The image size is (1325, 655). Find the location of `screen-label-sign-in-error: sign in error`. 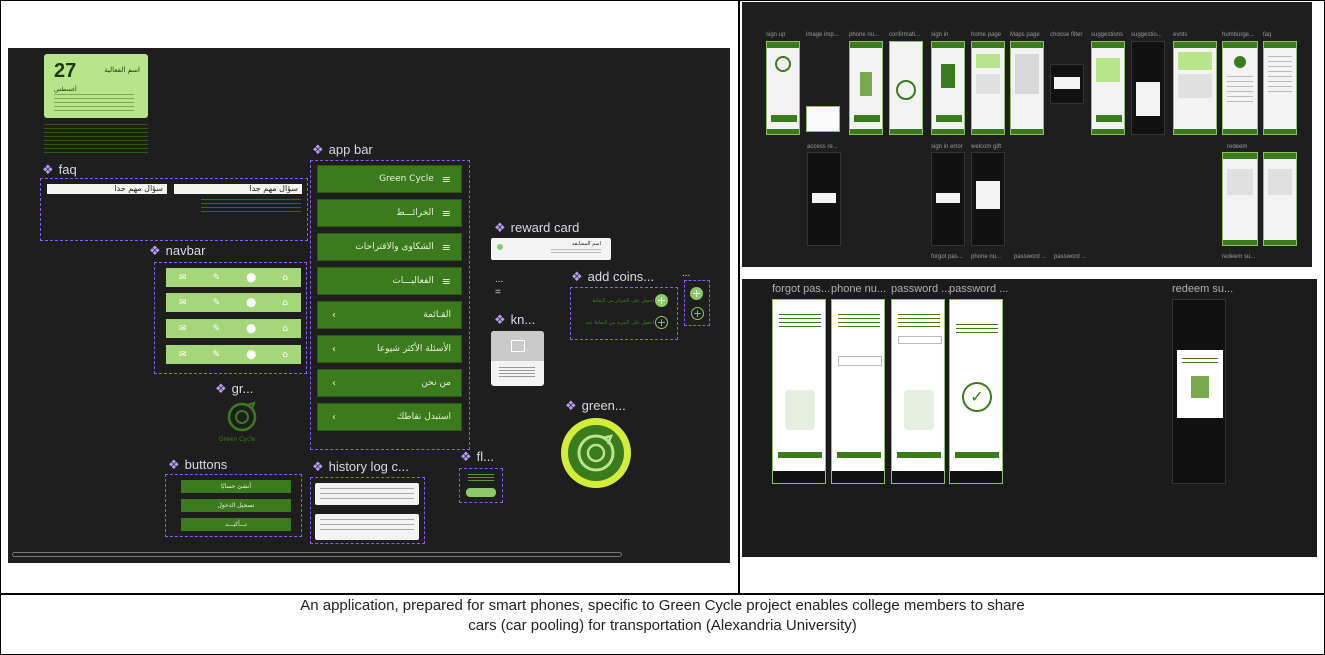

screen-label-sign-in-error: sign in error is located at coordinates (947, 147).